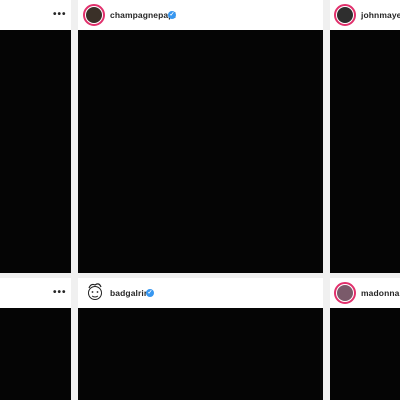 The width and height of the screenshot is (400, 400). What do you see at coordinates (380, 293) in the screenshot?
I see `username: madonna` at bounding box center [380, 293].